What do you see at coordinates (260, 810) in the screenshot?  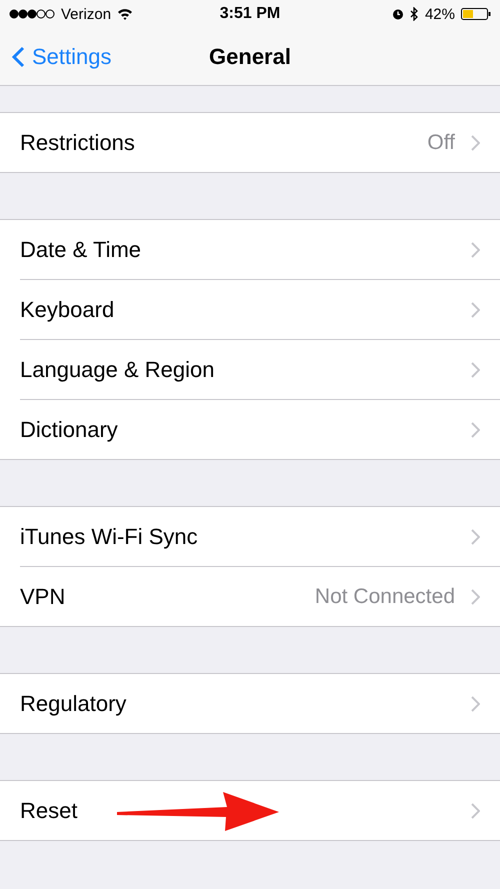 I see `settings-row: Reset` at bounding box center [260, 810].